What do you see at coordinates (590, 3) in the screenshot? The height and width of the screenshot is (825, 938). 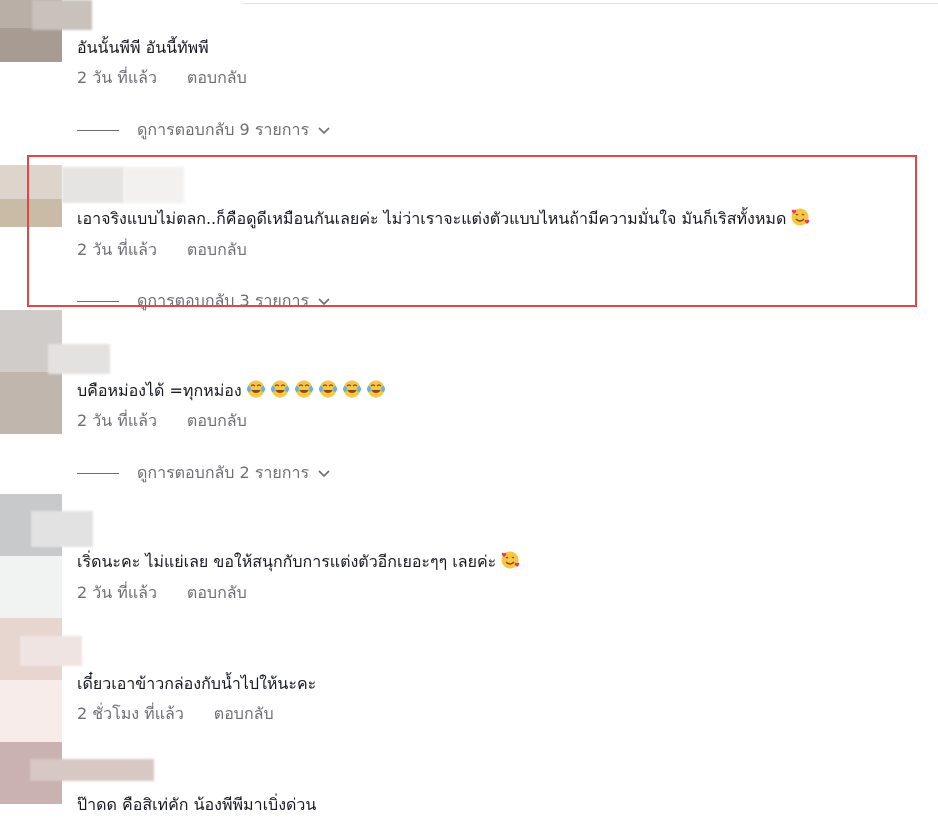 I see `section-divider` at bounding box center [590, 3].